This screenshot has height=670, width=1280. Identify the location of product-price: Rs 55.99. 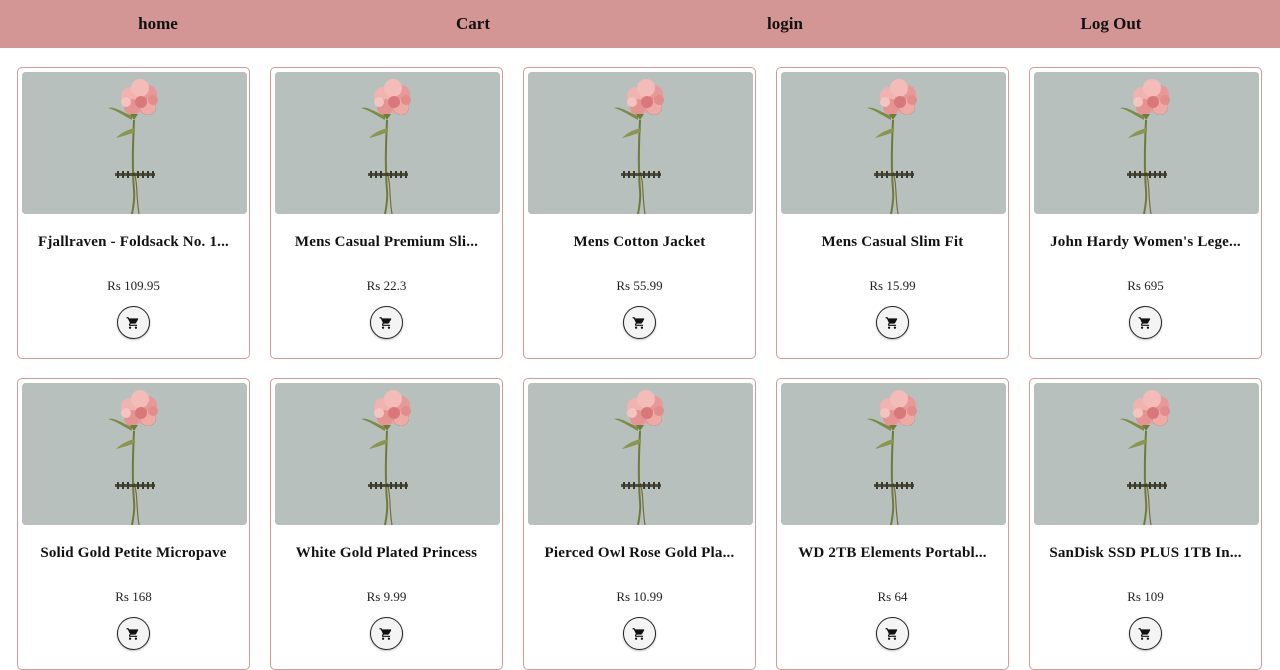
(639, 285).